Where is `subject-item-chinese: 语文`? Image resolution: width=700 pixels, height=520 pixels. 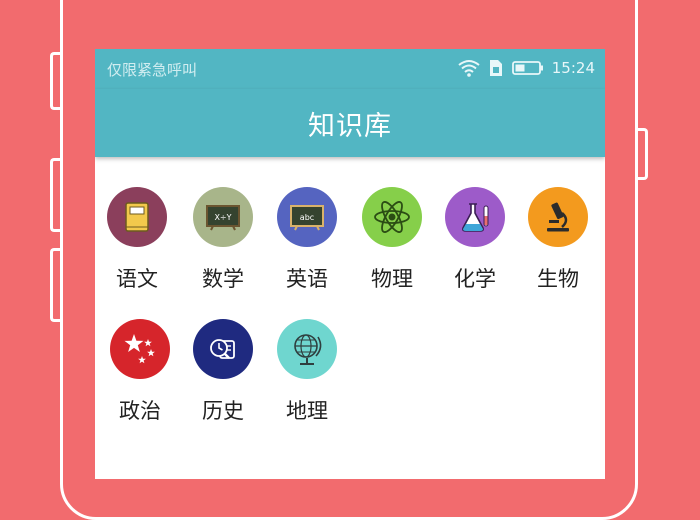
subject-item-chinese: 语文 is located at coordinates (137, 240).